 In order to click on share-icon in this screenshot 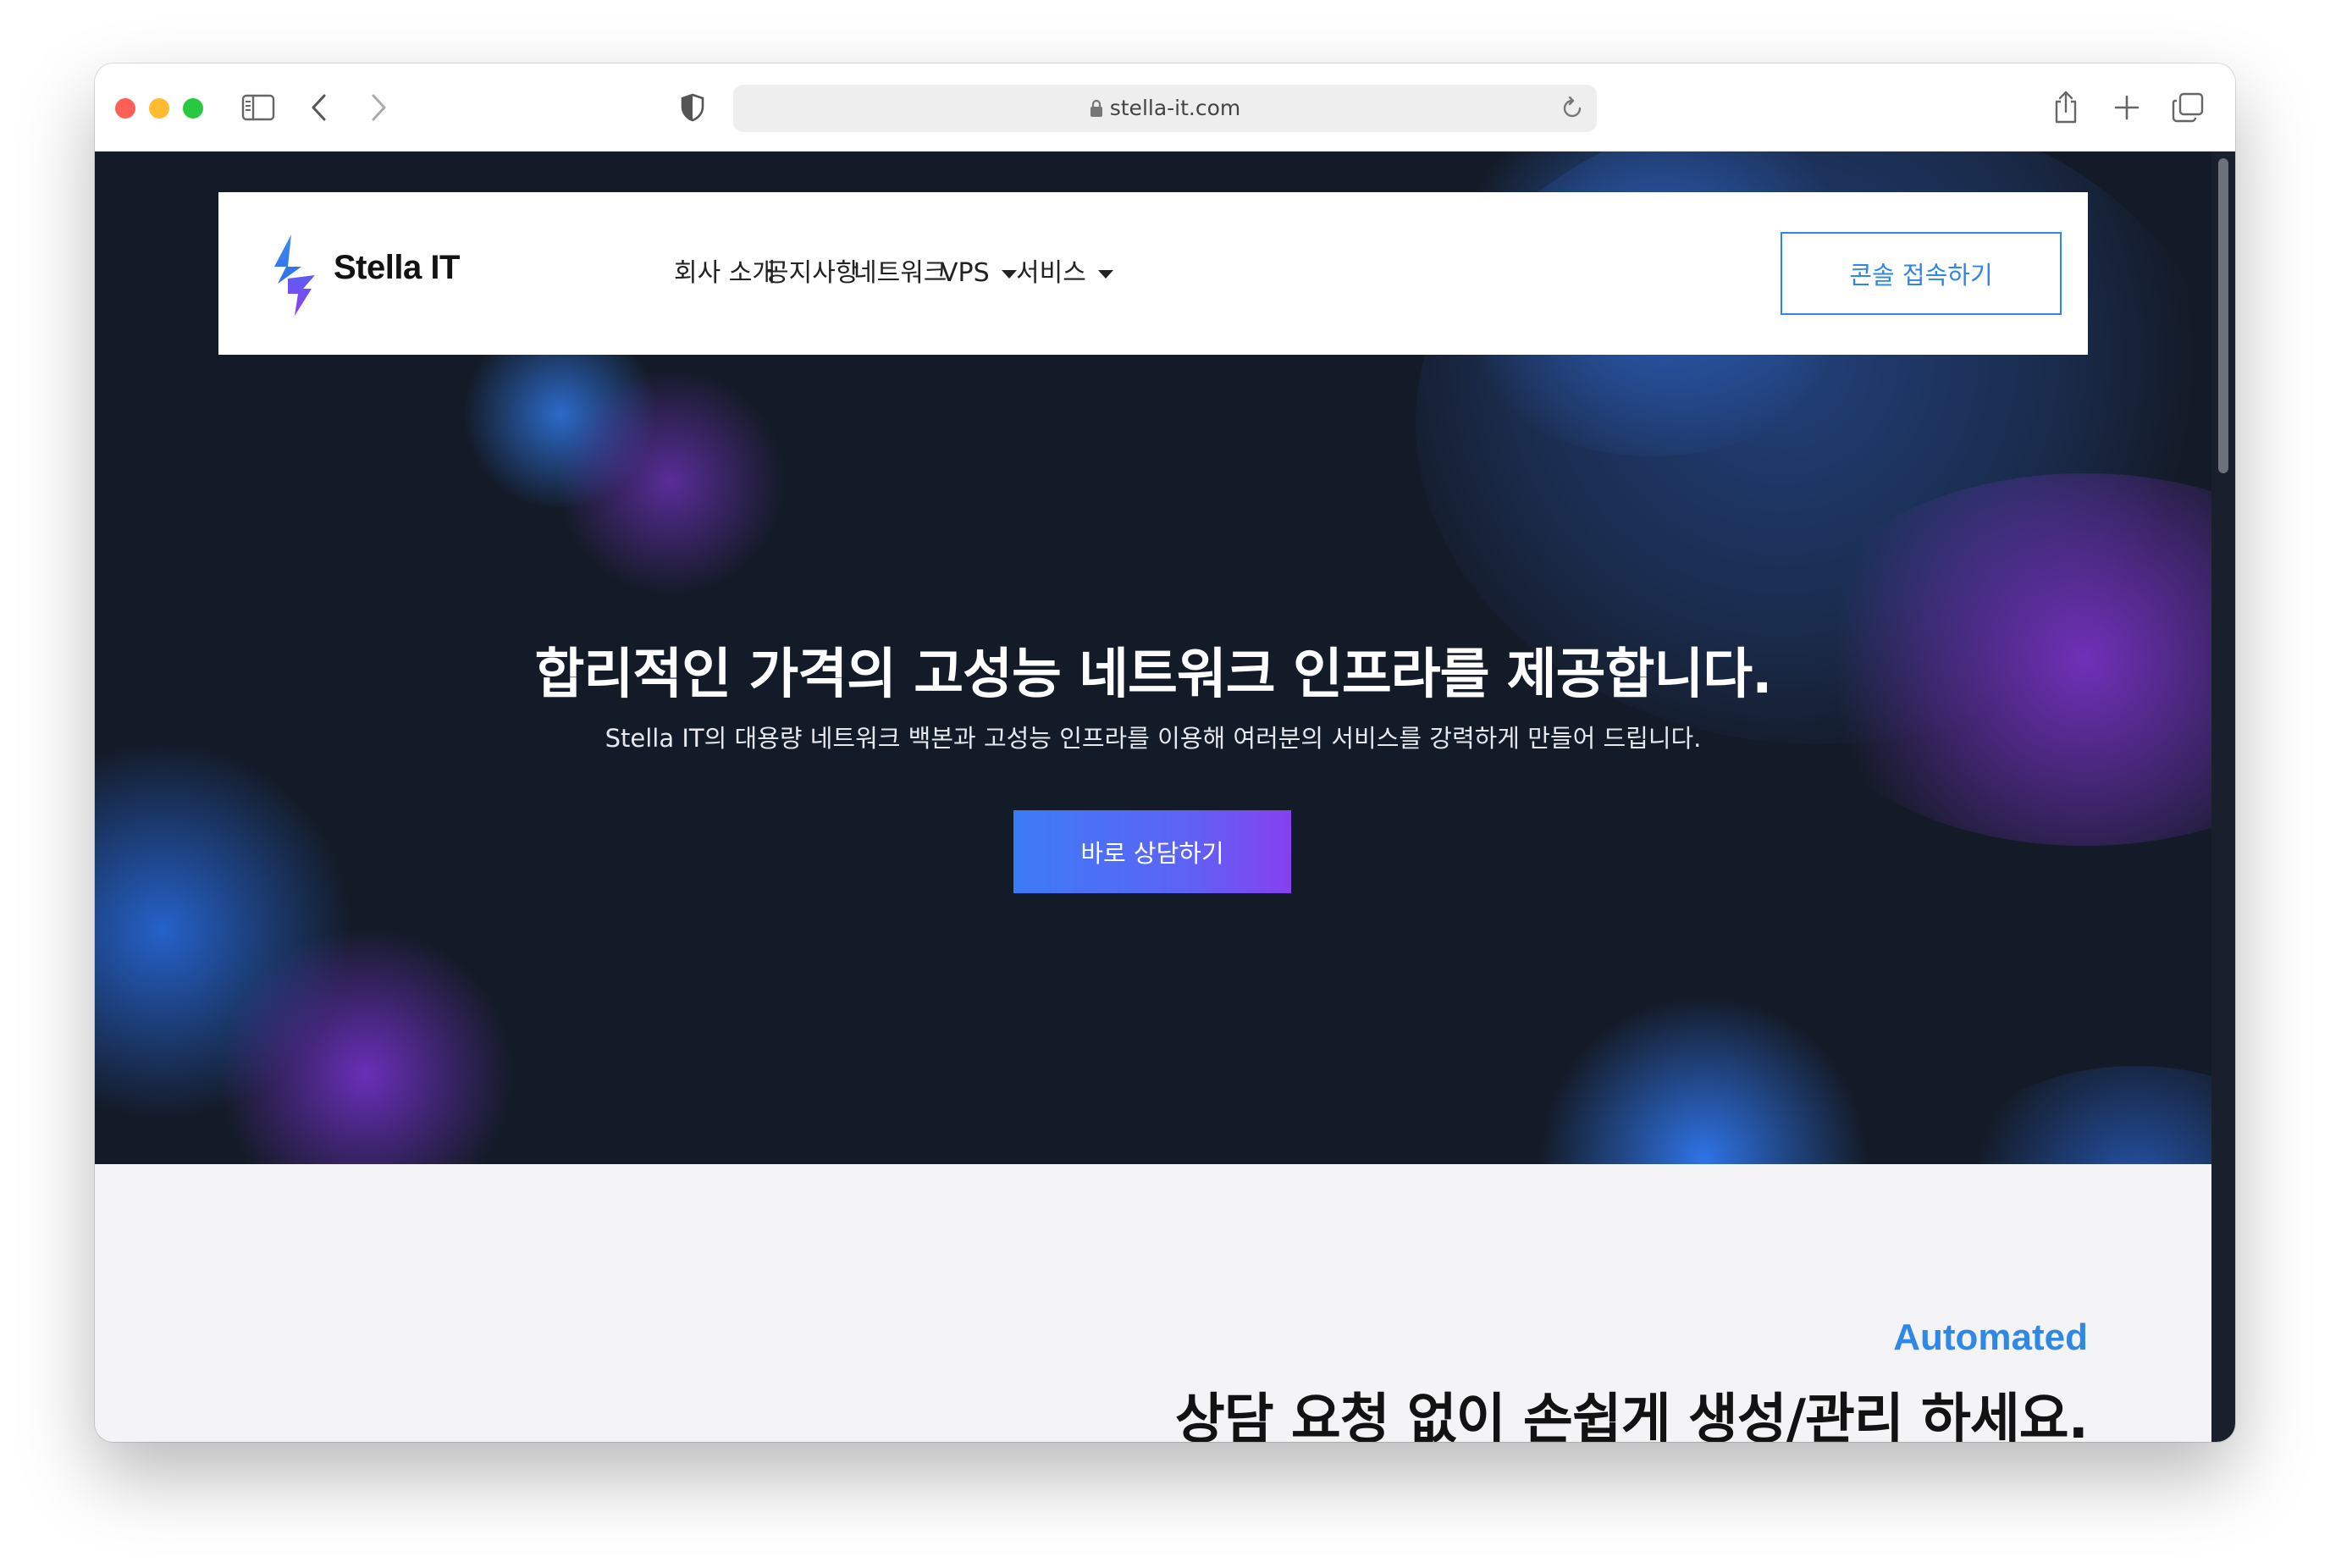, I will do `click(2065, 107)`.